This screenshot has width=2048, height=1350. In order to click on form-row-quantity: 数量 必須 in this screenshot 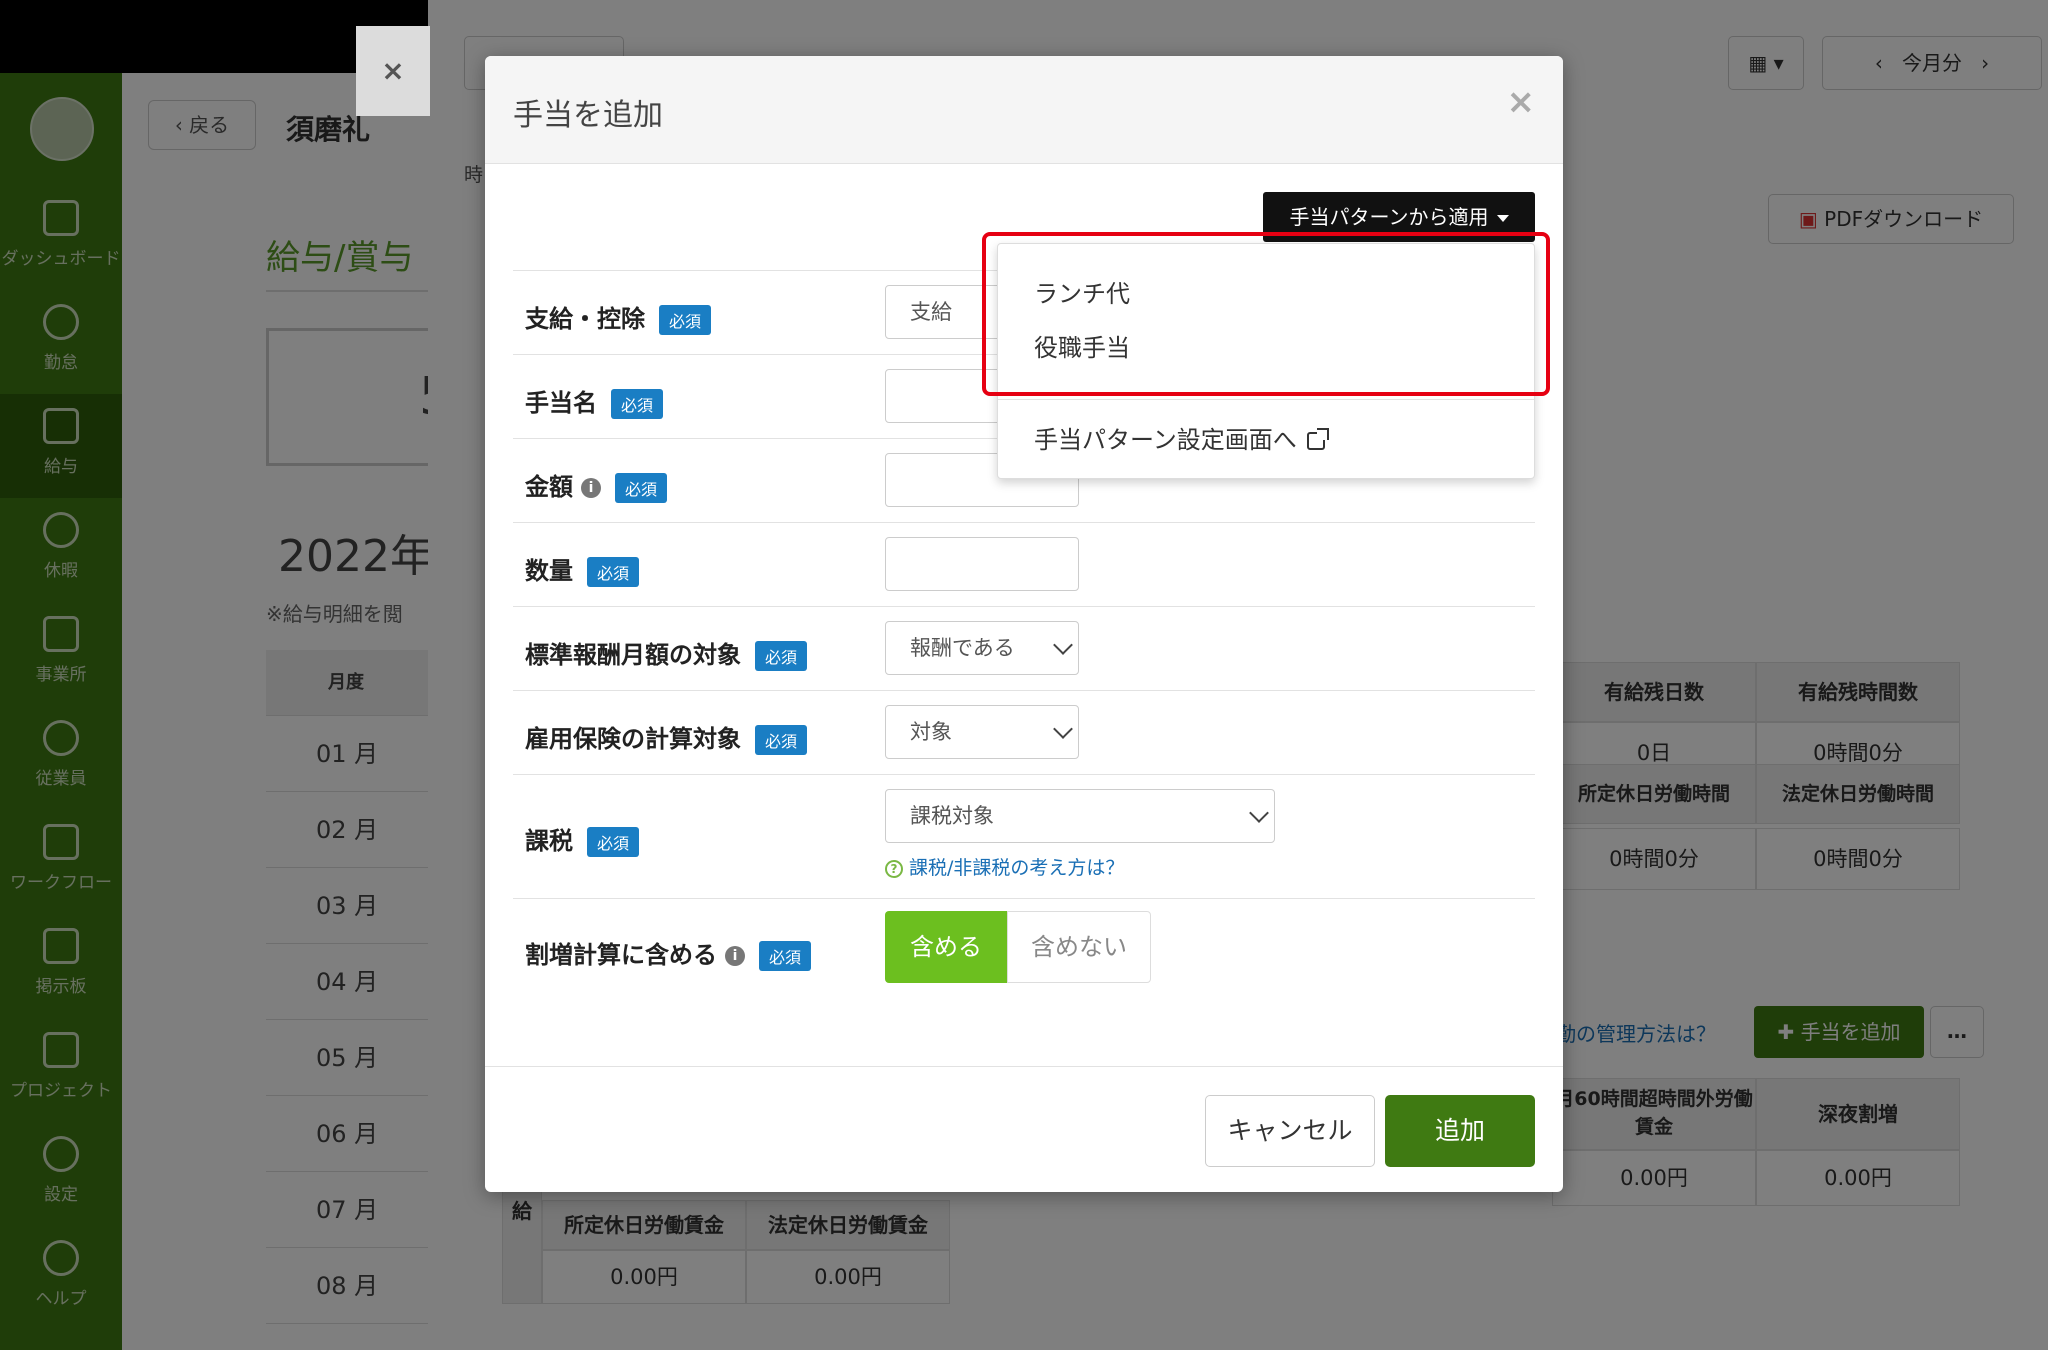, I will do `click(1024, 564)`.